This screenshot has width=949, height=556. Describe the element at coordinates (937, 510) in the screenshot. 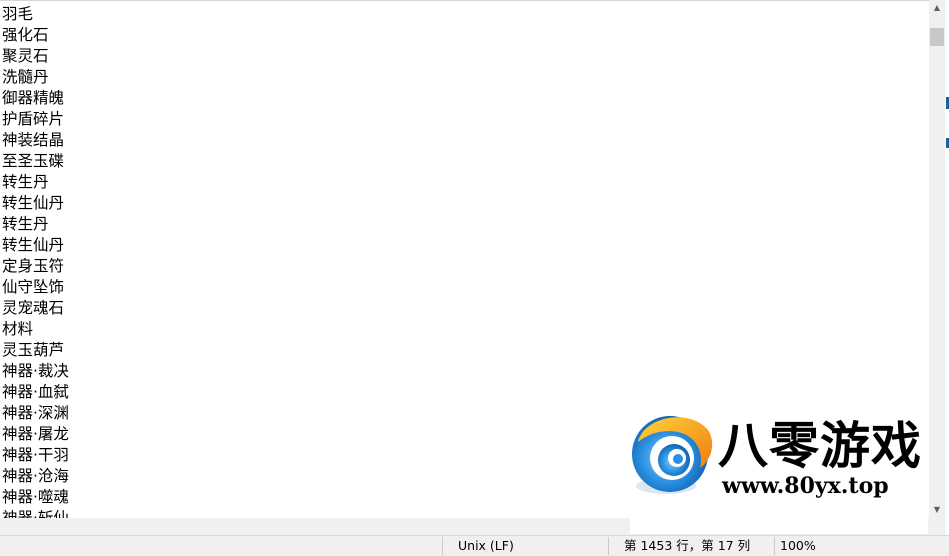

I see `scroll-down-icon: ▼` at that location.